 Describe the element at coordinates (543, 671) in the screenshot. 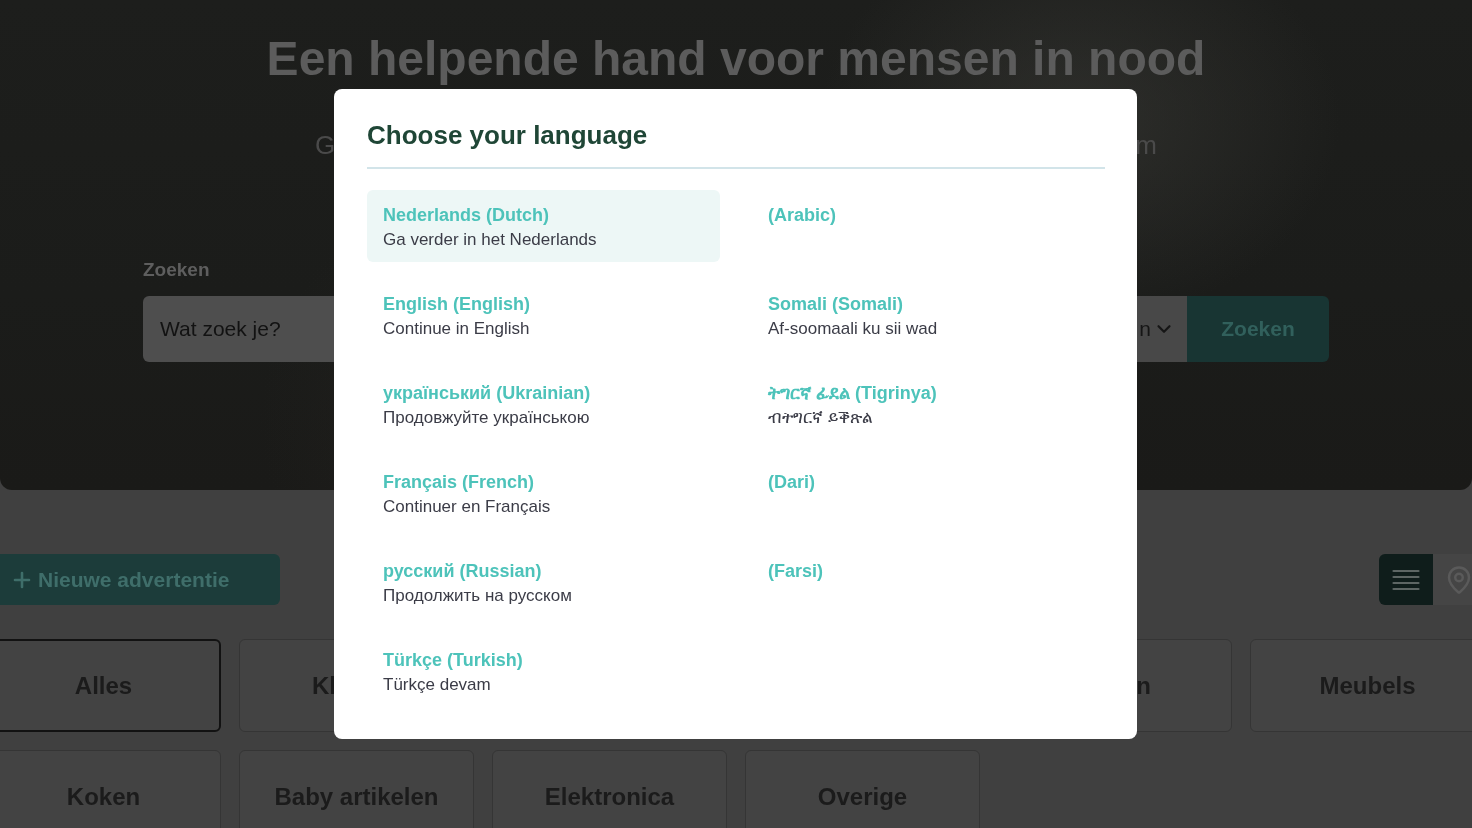

I see `language-option: Türkçe (Turkish) Türkçe devam` at that location.